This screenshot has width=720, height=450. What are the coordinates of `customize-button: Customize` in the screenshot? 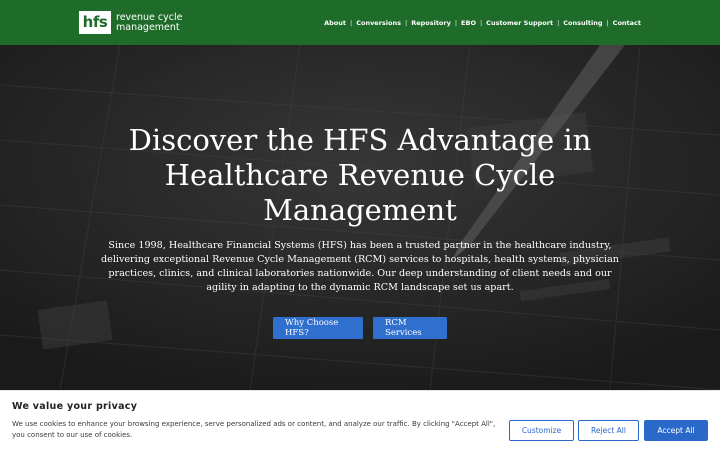 It's located at (541, 430).